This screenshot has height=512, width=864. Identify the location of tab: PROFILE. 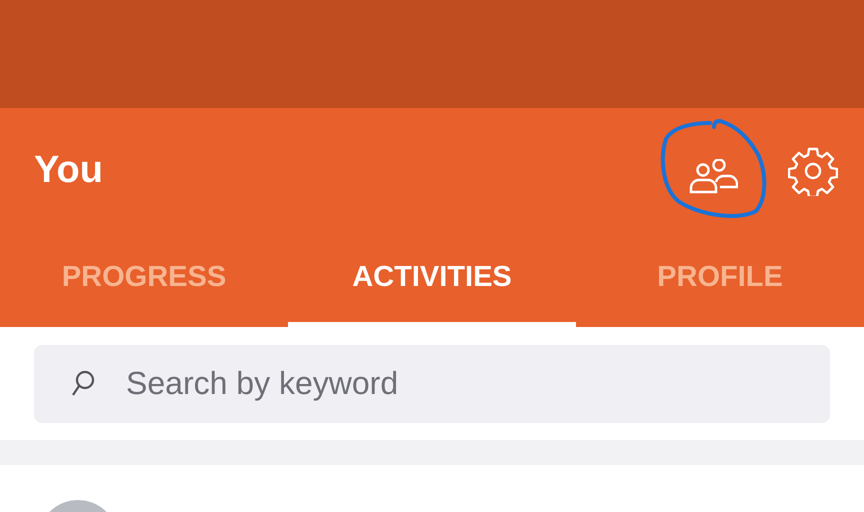
(720, 280).